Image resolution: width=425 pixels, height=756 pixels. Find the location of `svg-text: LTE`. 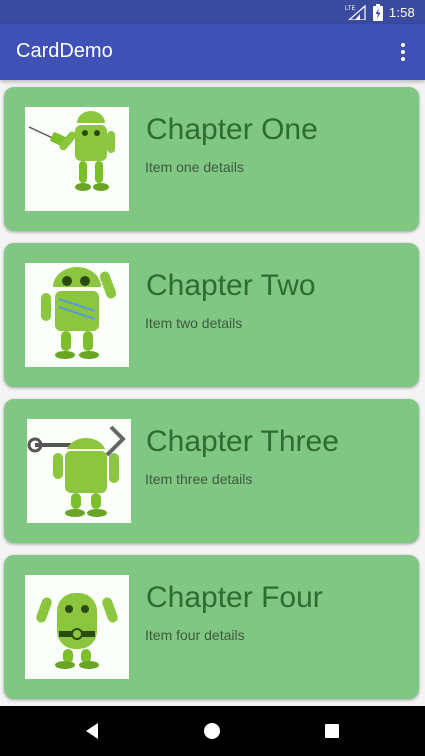

svg-text: LTE is located at coordinates (350, 9).